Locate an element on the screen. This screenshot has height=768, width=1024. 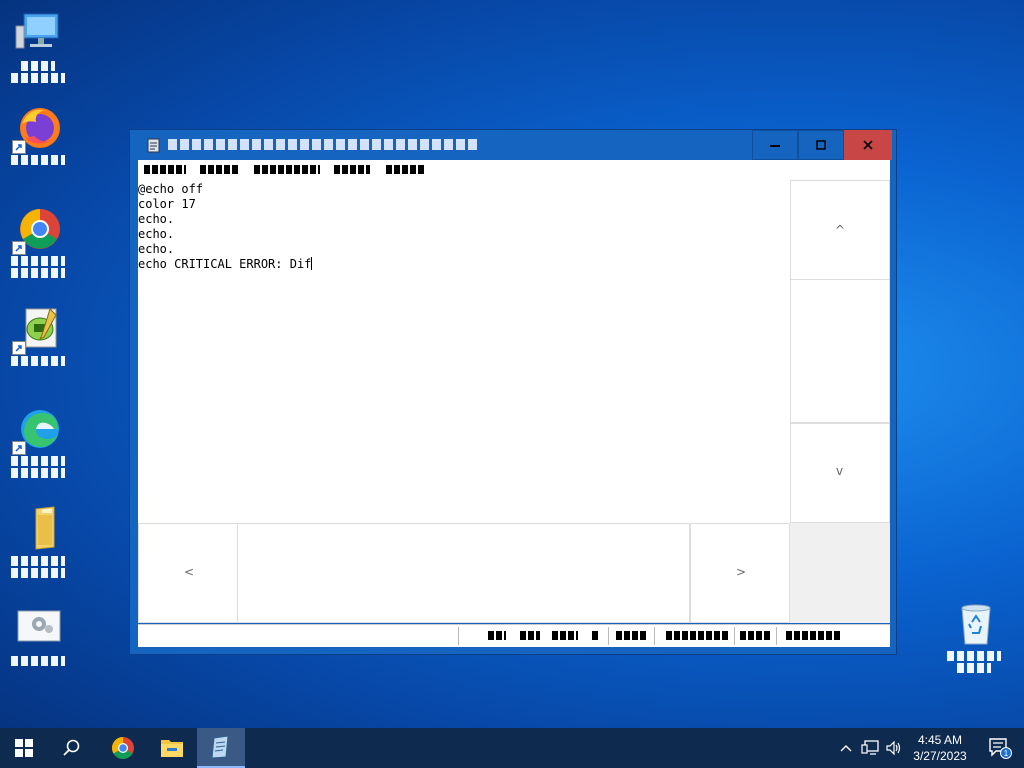
menu-bar is located at coordinates (514, 170).